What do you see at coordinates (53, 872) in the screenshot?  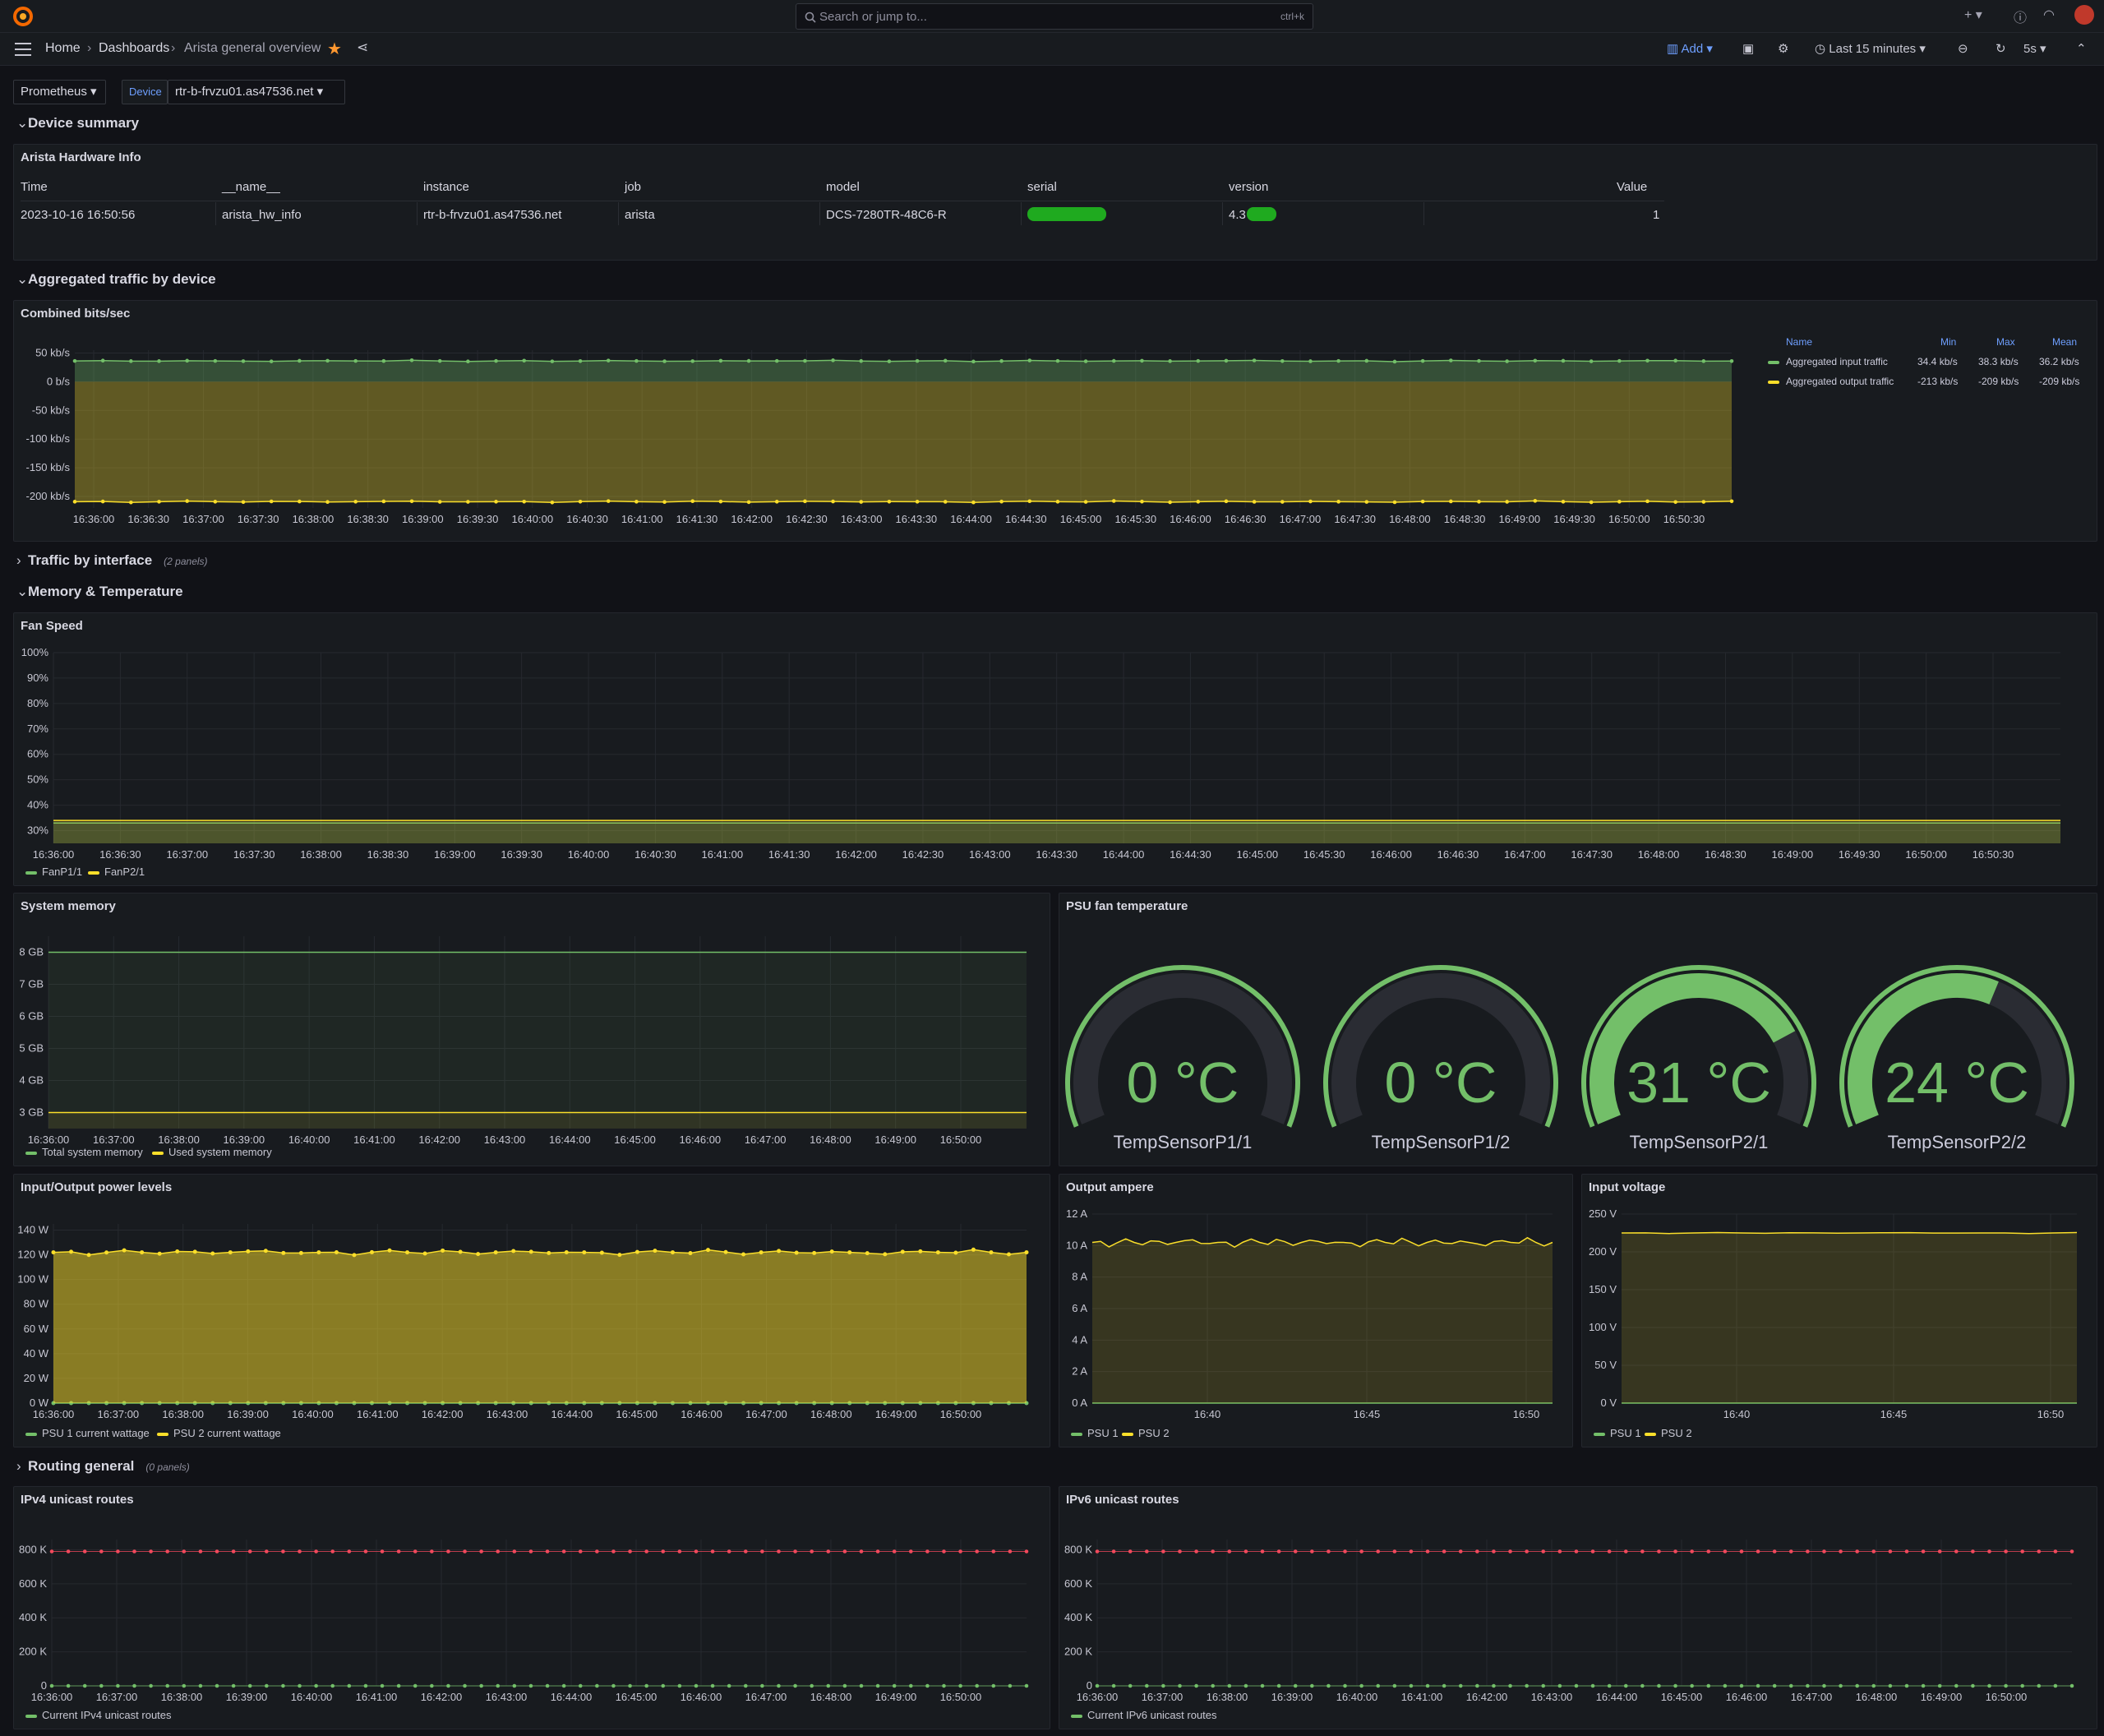 I see `legend-item: FanP1/1` at bounding box center [53, 872].